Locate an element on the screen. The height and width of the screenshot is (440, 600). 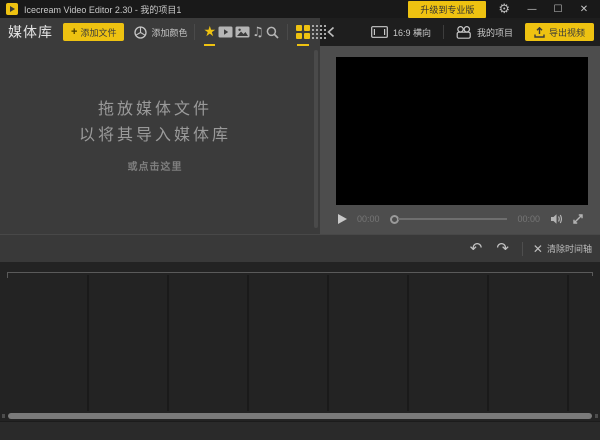
minimize-button: — is located at coordinates (532, 9).